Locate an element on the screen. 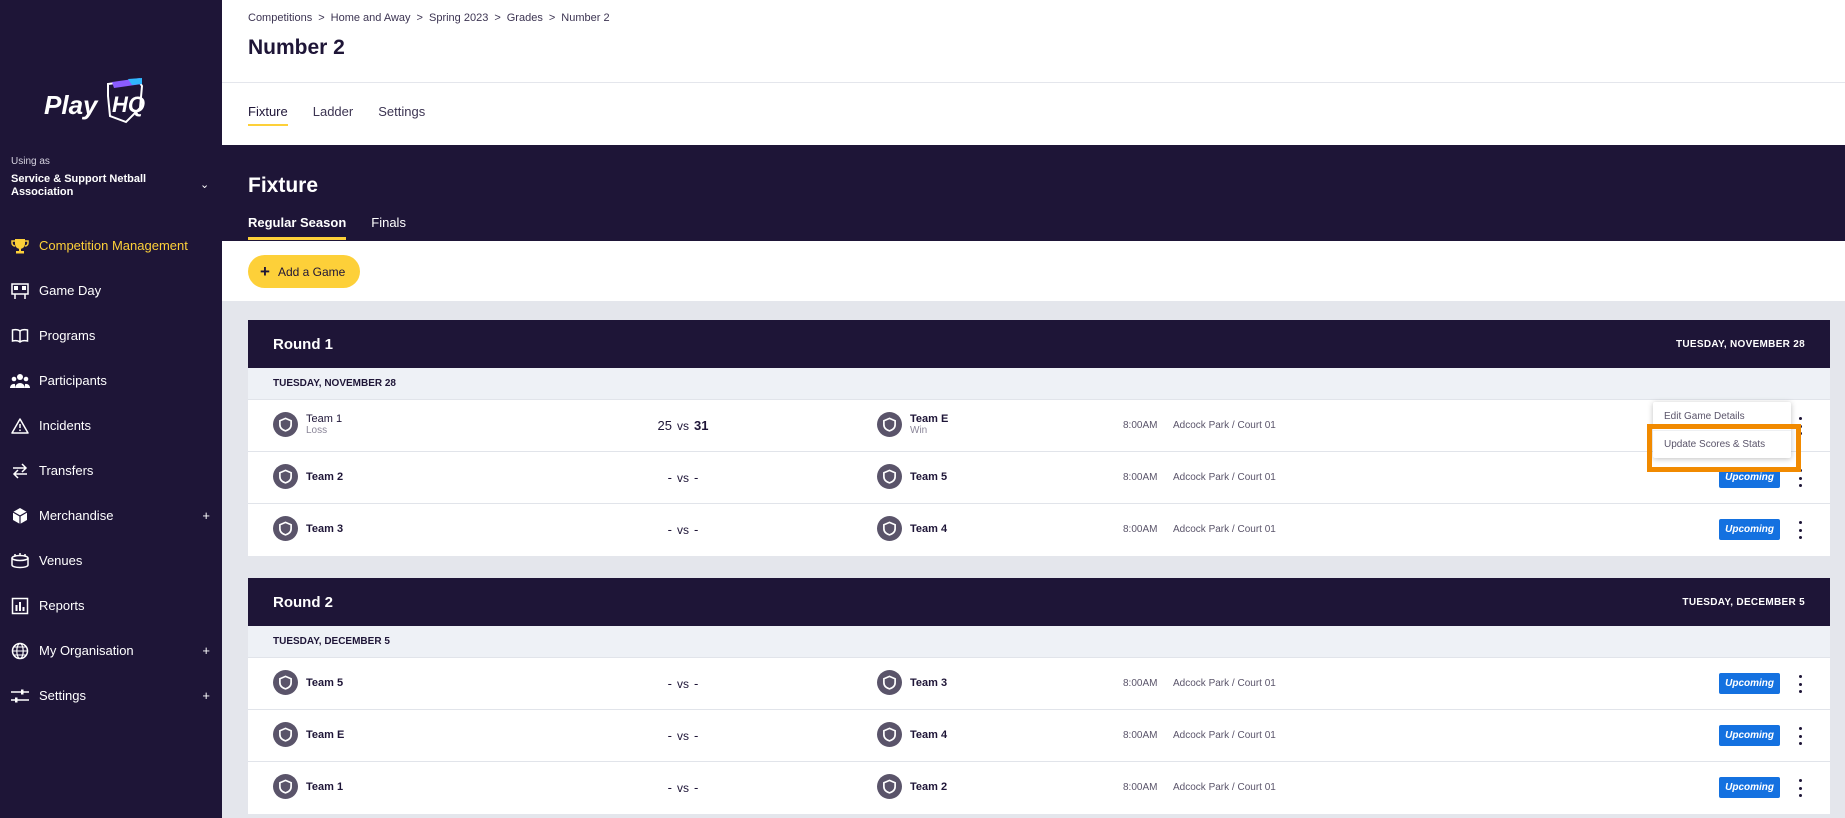 Image resolution: width=1845 pixels, height=818 pixels. sidebar-item-venues: Venues is located at coordinates (111, 560).